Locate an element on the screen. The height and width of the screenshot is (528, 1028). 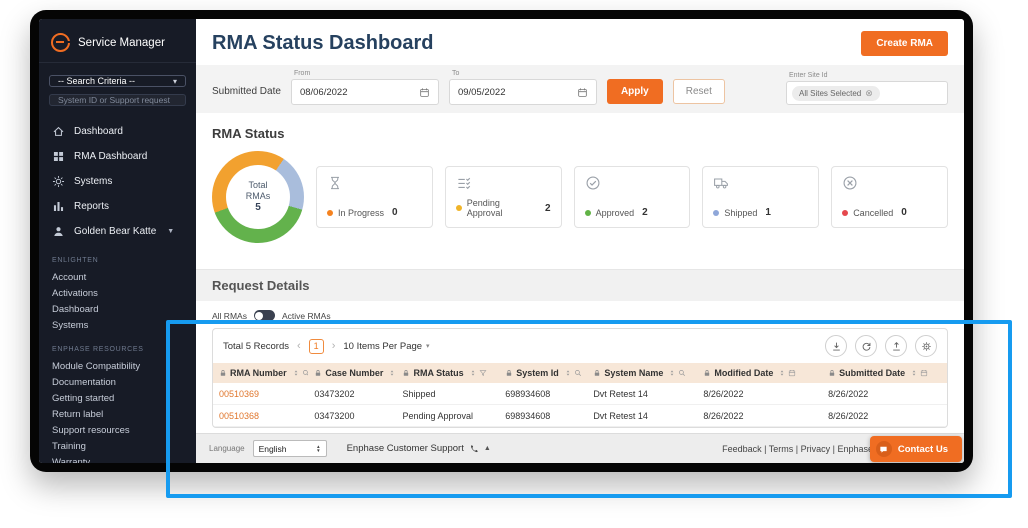
cell-system-id: 698934608 is located at coordinates (543, 415).